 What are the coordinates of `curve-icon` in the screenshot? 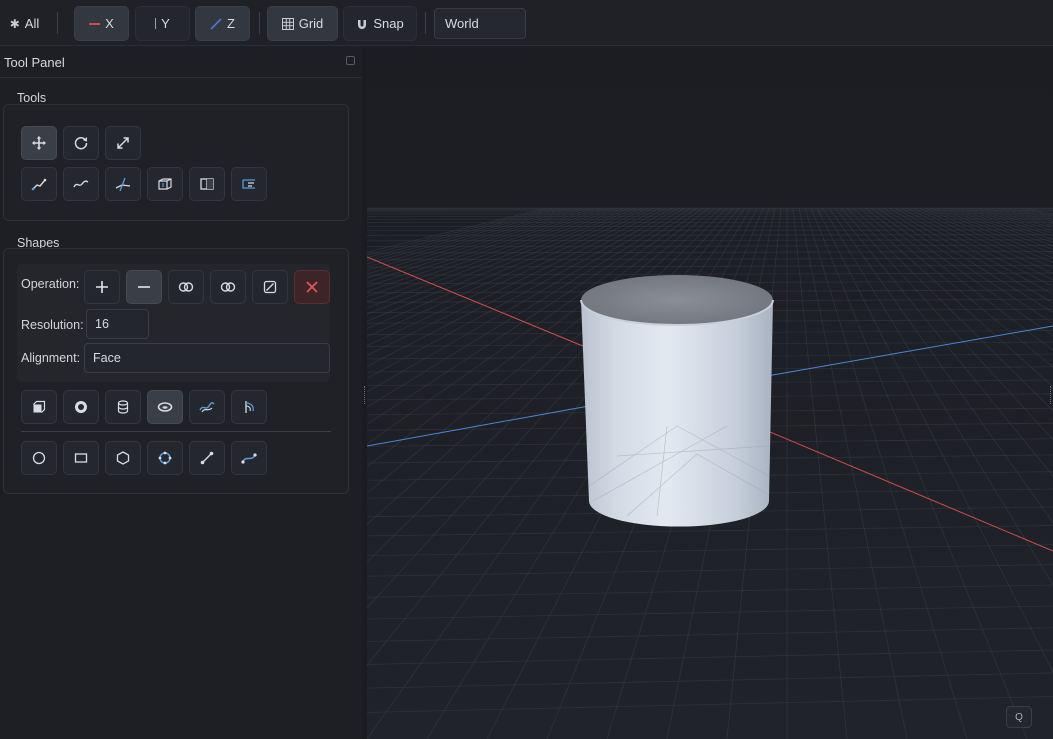 It's located at (81, 184).